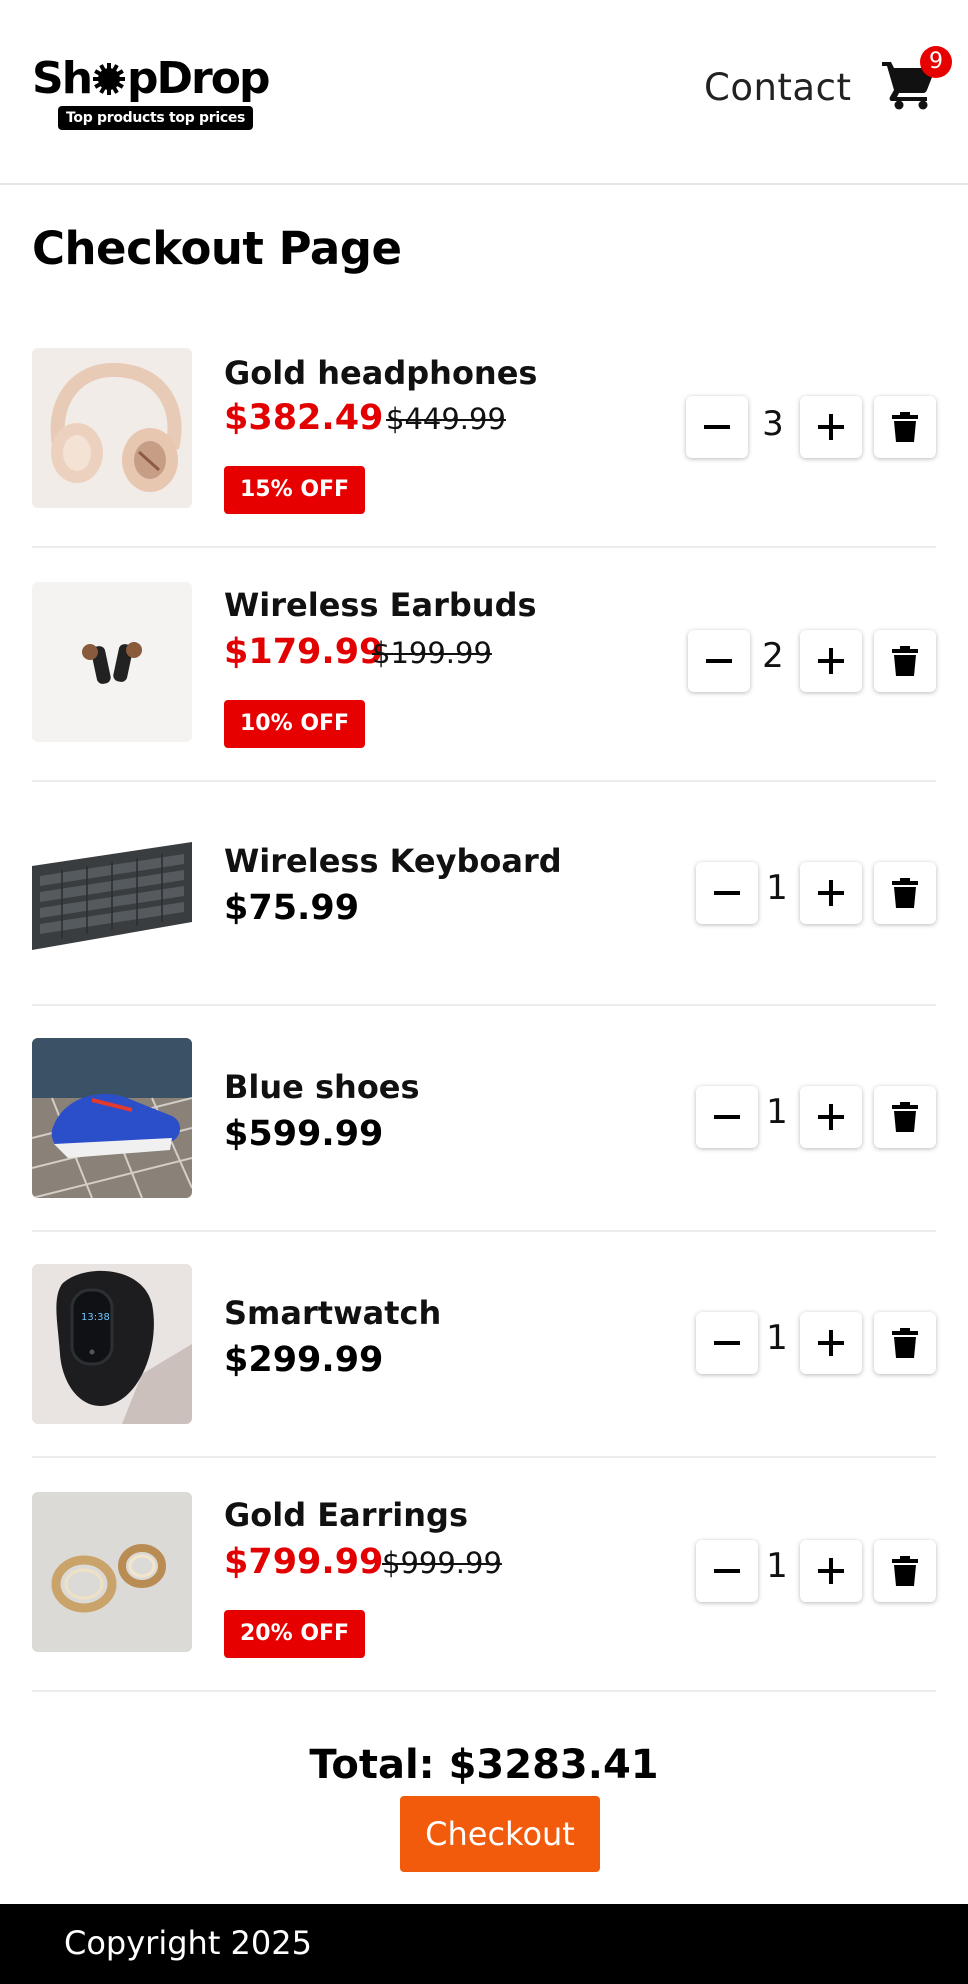  I want to click on product-name: Blue shoes, so click(322, 1087).